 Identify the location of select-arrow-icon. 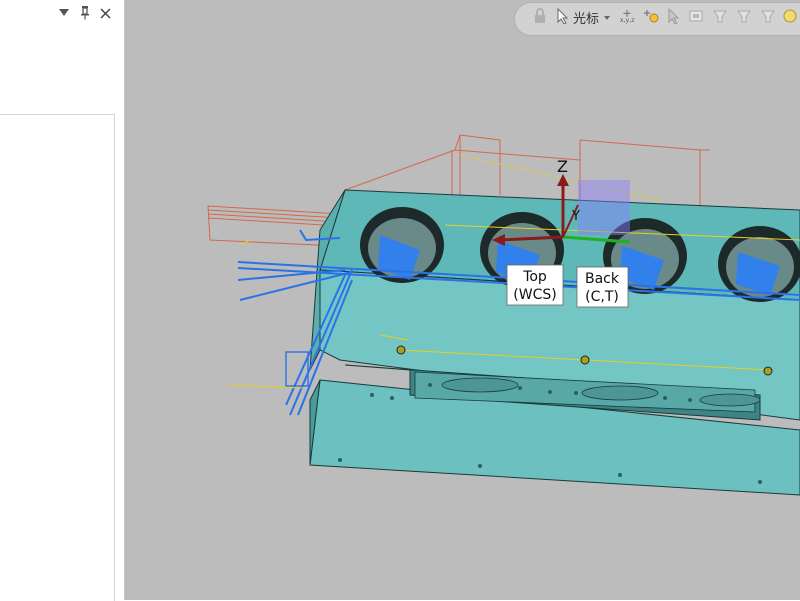
(674, 16).